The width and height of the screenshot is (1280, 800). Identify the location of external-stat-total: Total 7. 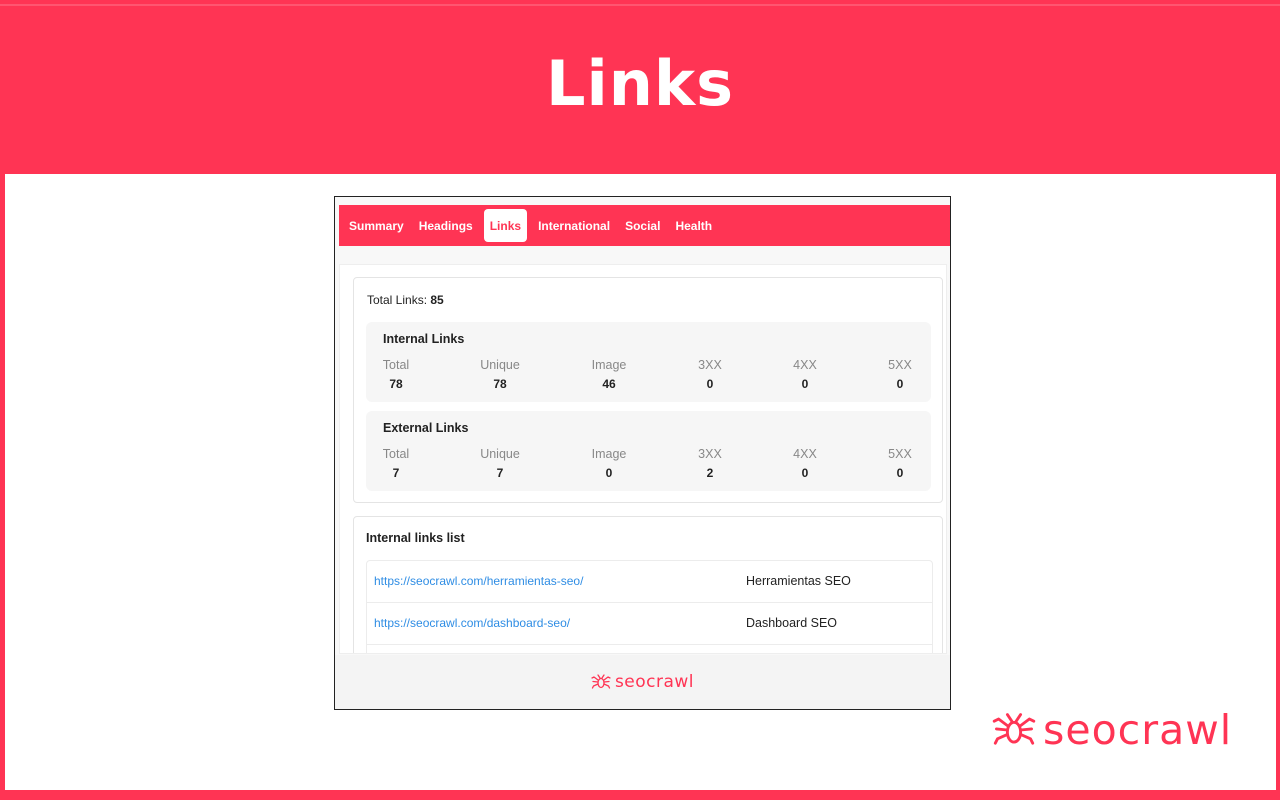
(396, 463).